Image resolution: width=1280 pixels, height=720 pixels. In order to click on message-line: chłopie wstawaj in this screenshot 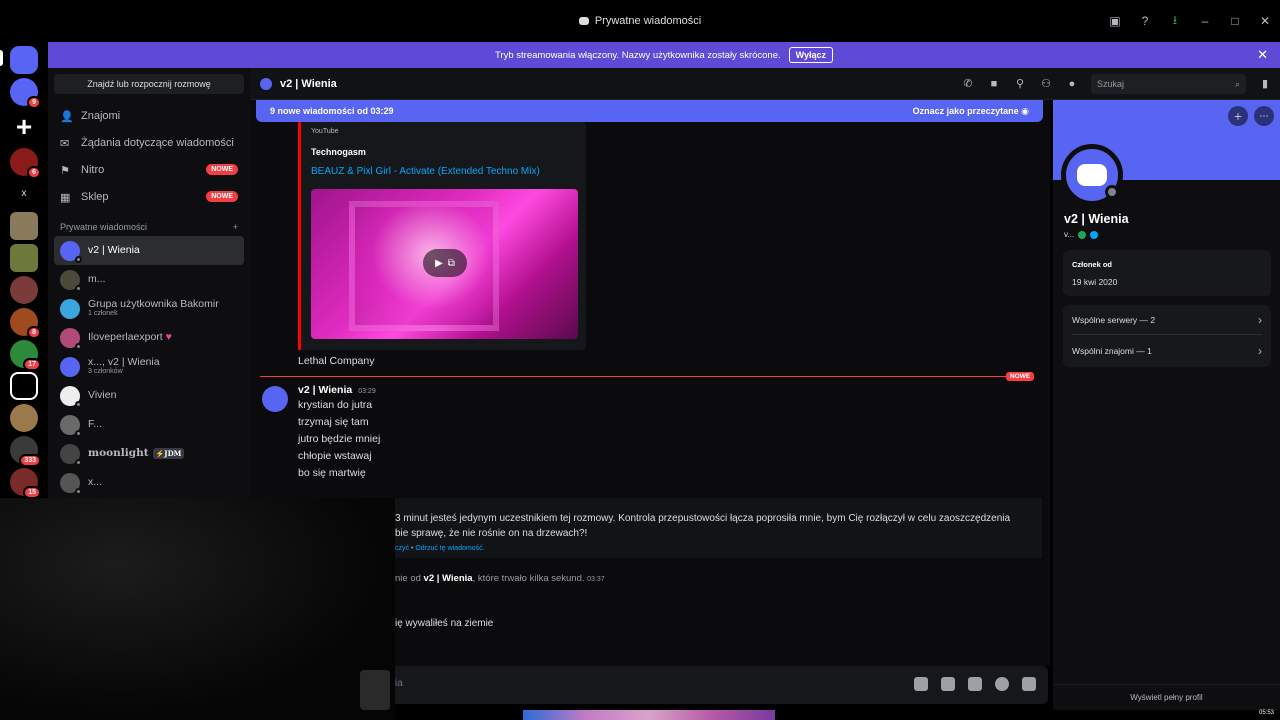, I will do `click(335, 456)`.